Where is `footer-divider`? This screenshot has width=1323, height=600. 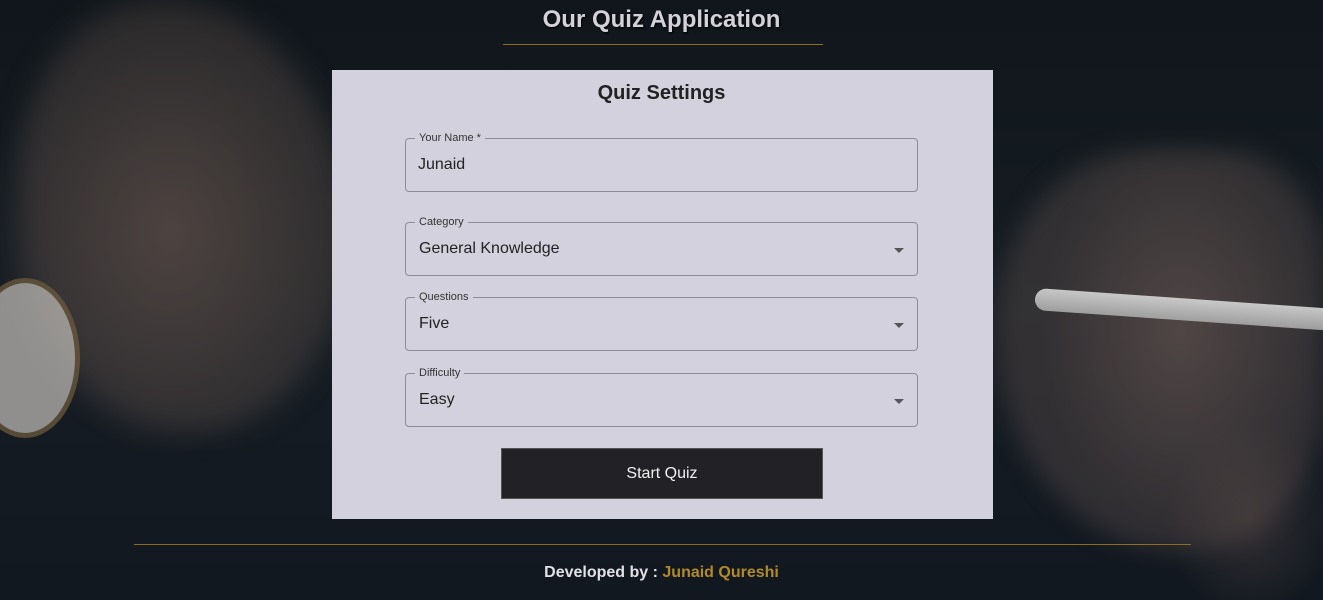 footer-divider is located at coordinates (662, 544).